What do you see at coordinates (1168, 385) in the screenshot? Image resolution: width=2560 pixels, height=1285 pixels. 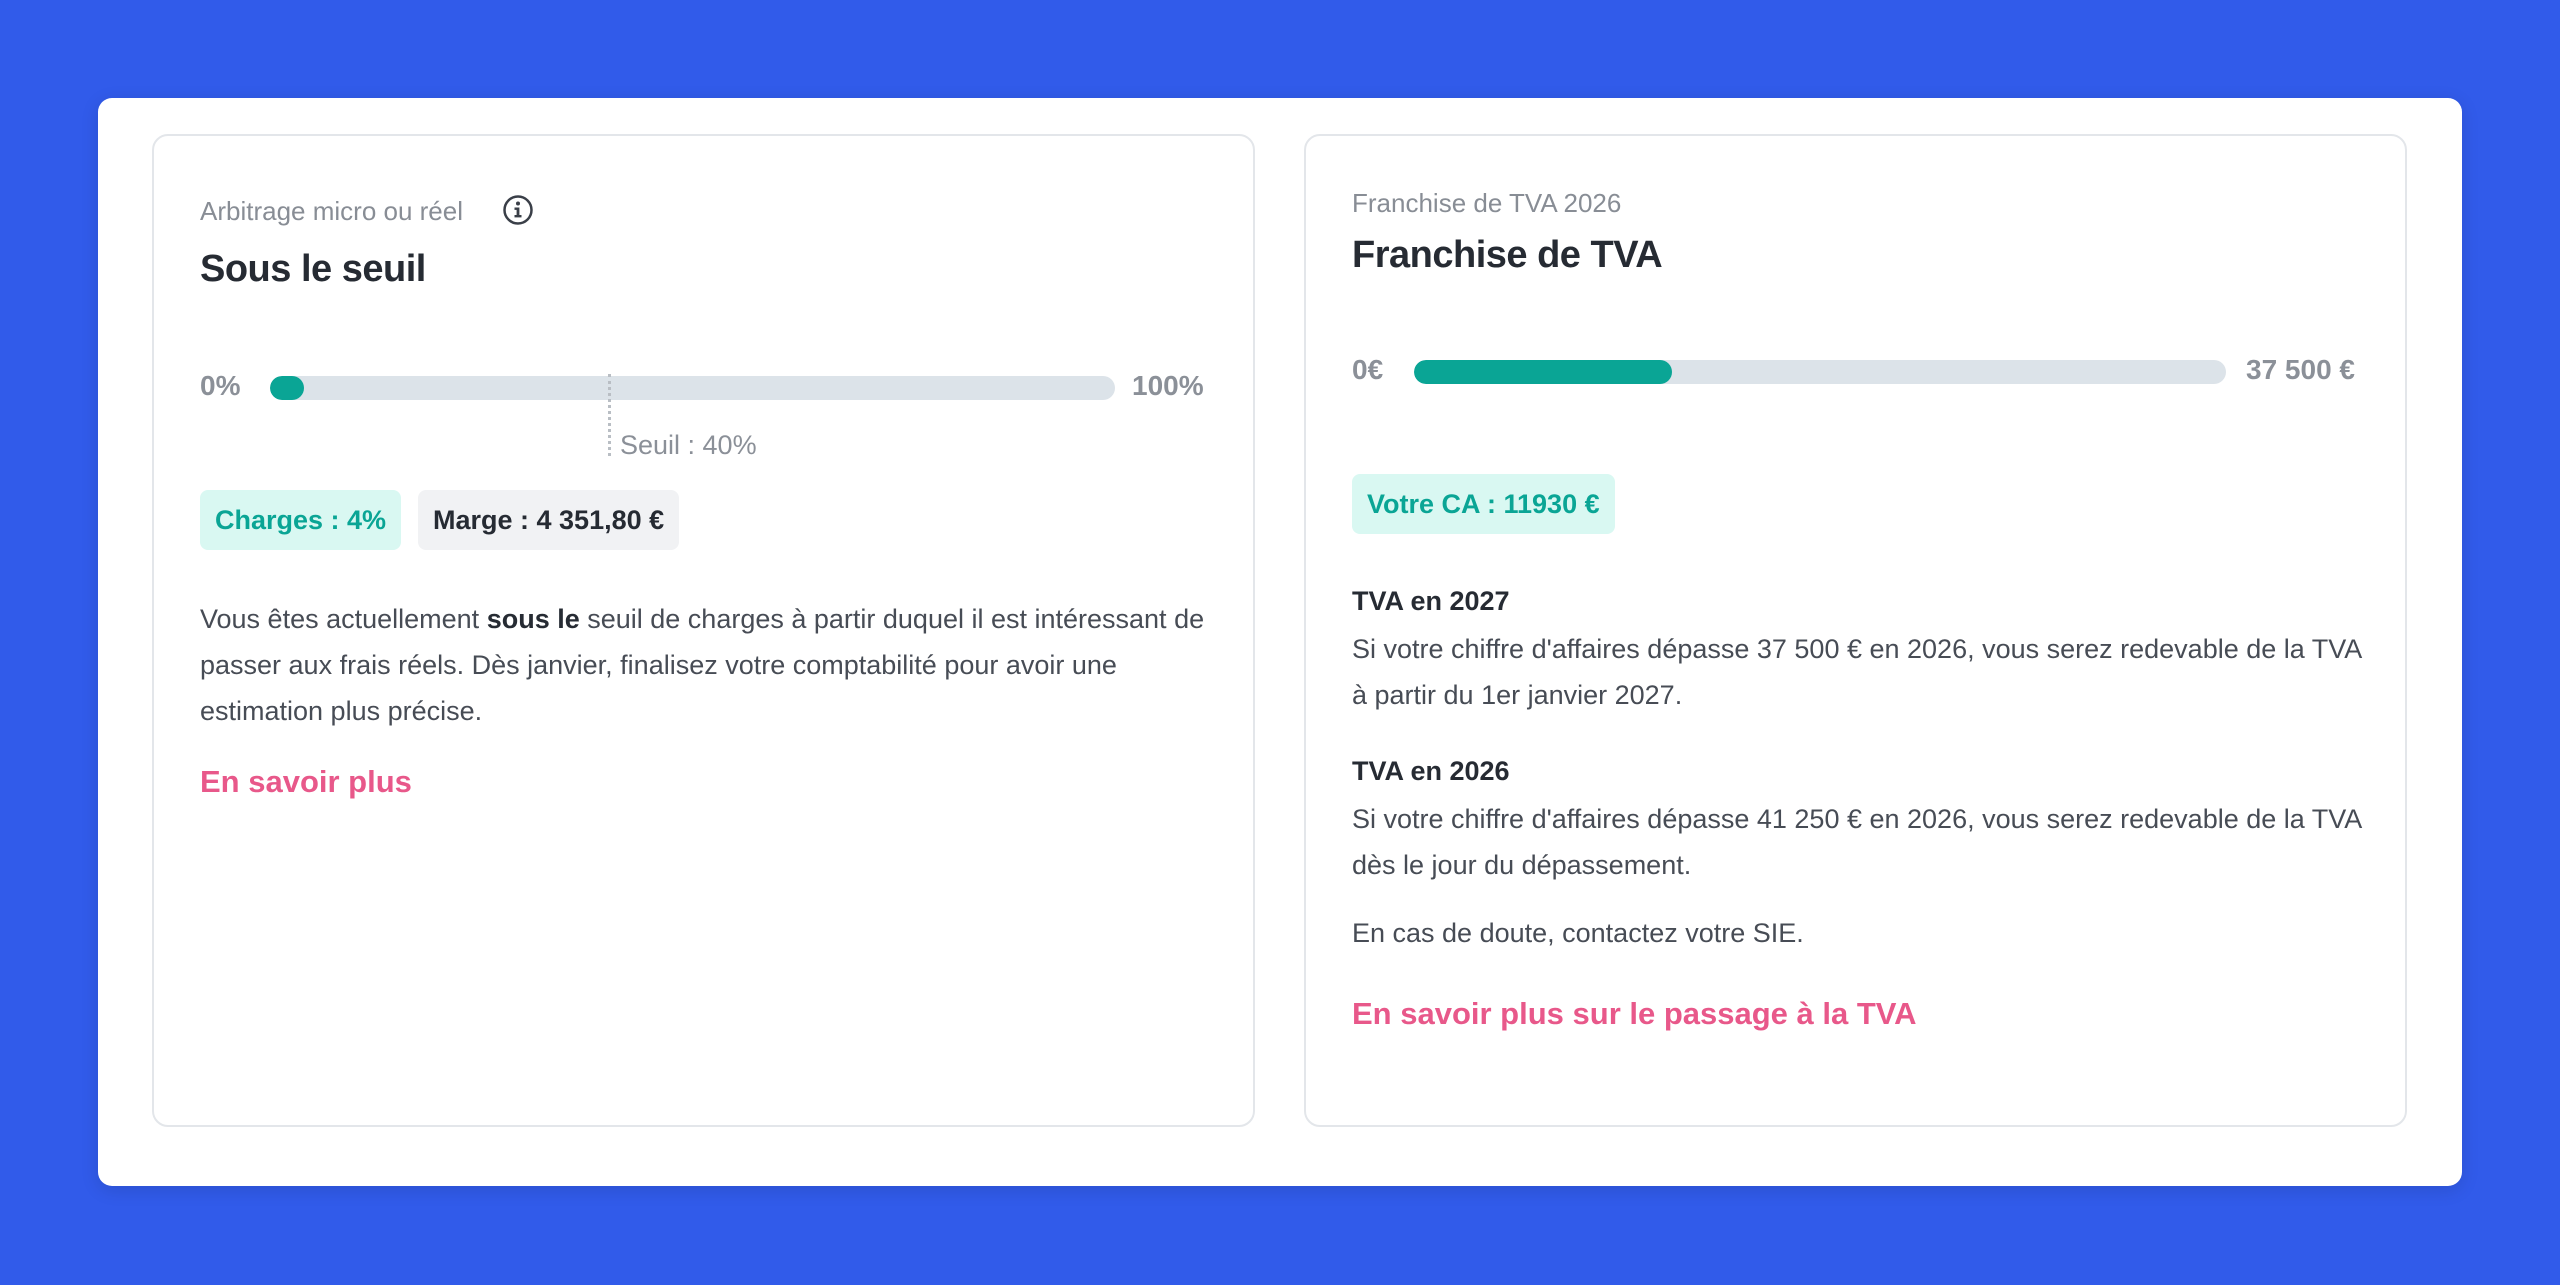 I see `bar-max-label: 100%` at bounding box center [1168, 385].